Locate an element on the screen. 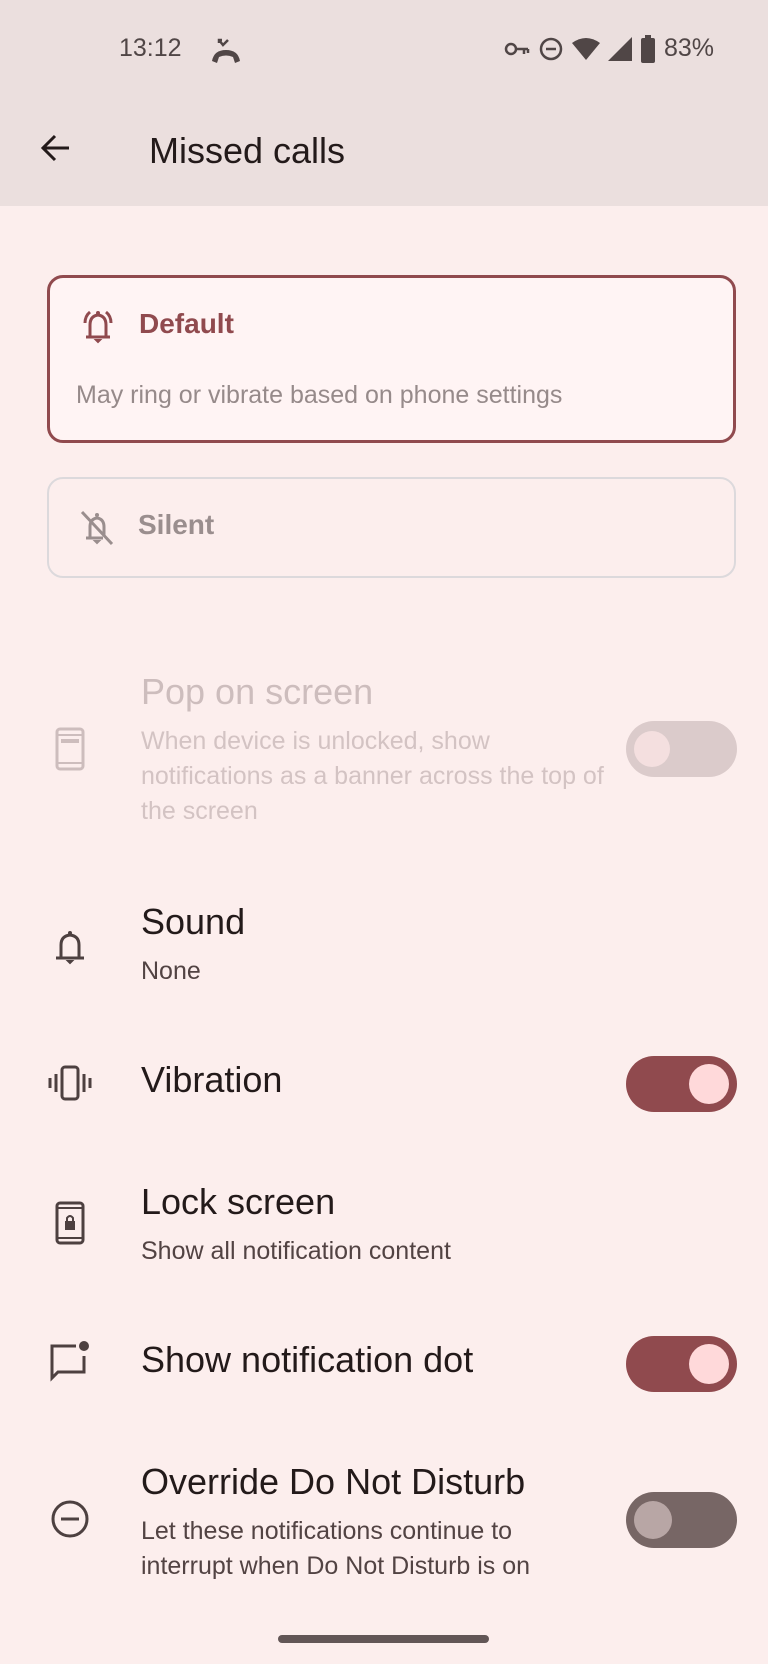 The height and width of the screenshot is (1664, 768). pop-on-screen-toggle is located at coordinates (681, 749).